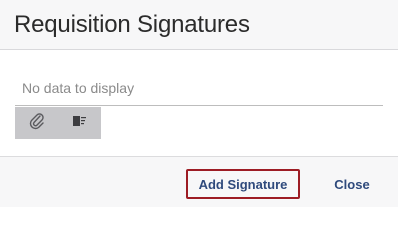  I want to click on attach-button, so click(36, 123).